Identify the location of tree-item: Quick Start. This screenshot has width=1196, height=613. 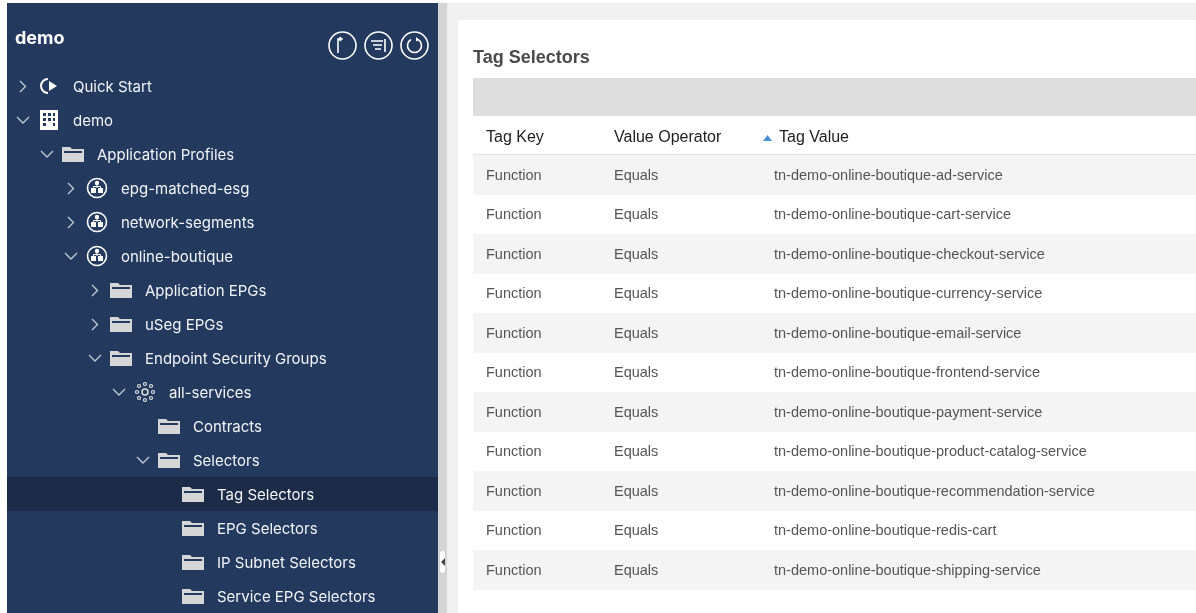
(222, 86).